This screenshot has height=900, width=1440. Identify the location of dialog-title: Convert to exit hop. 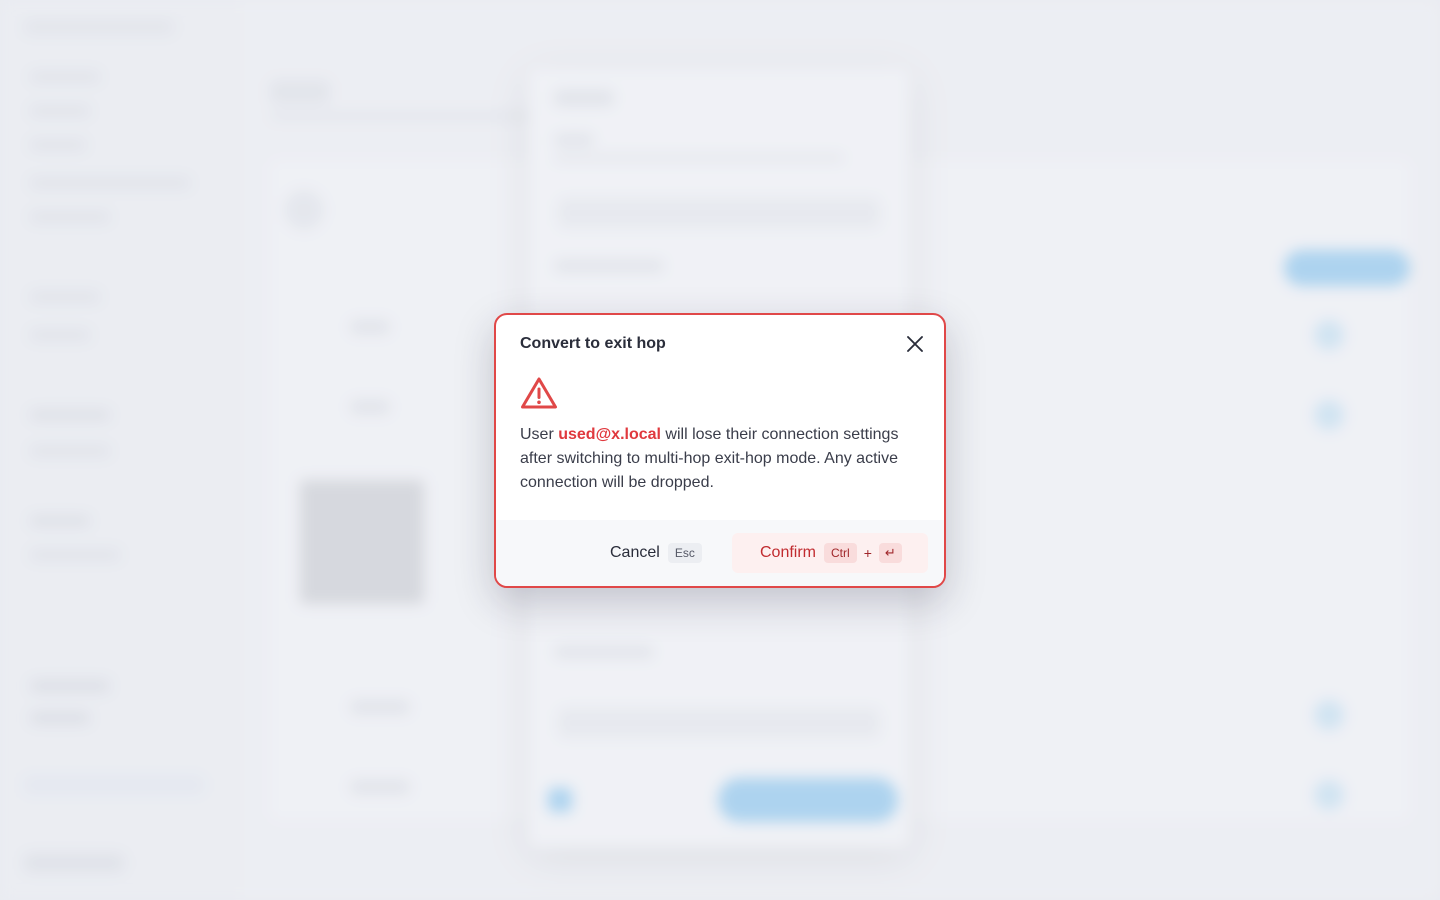
(593, 343).